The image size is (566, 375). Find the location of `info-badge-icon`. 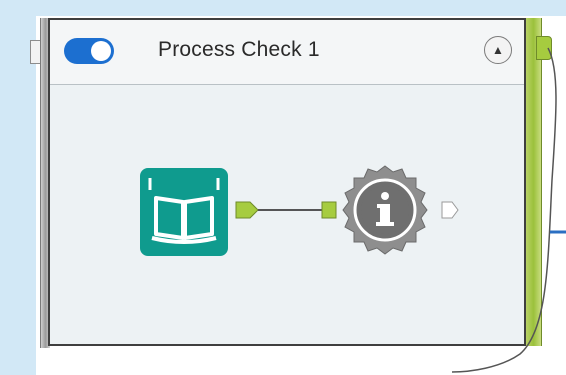

info-badge-icon is located at coordinates (385, 210).